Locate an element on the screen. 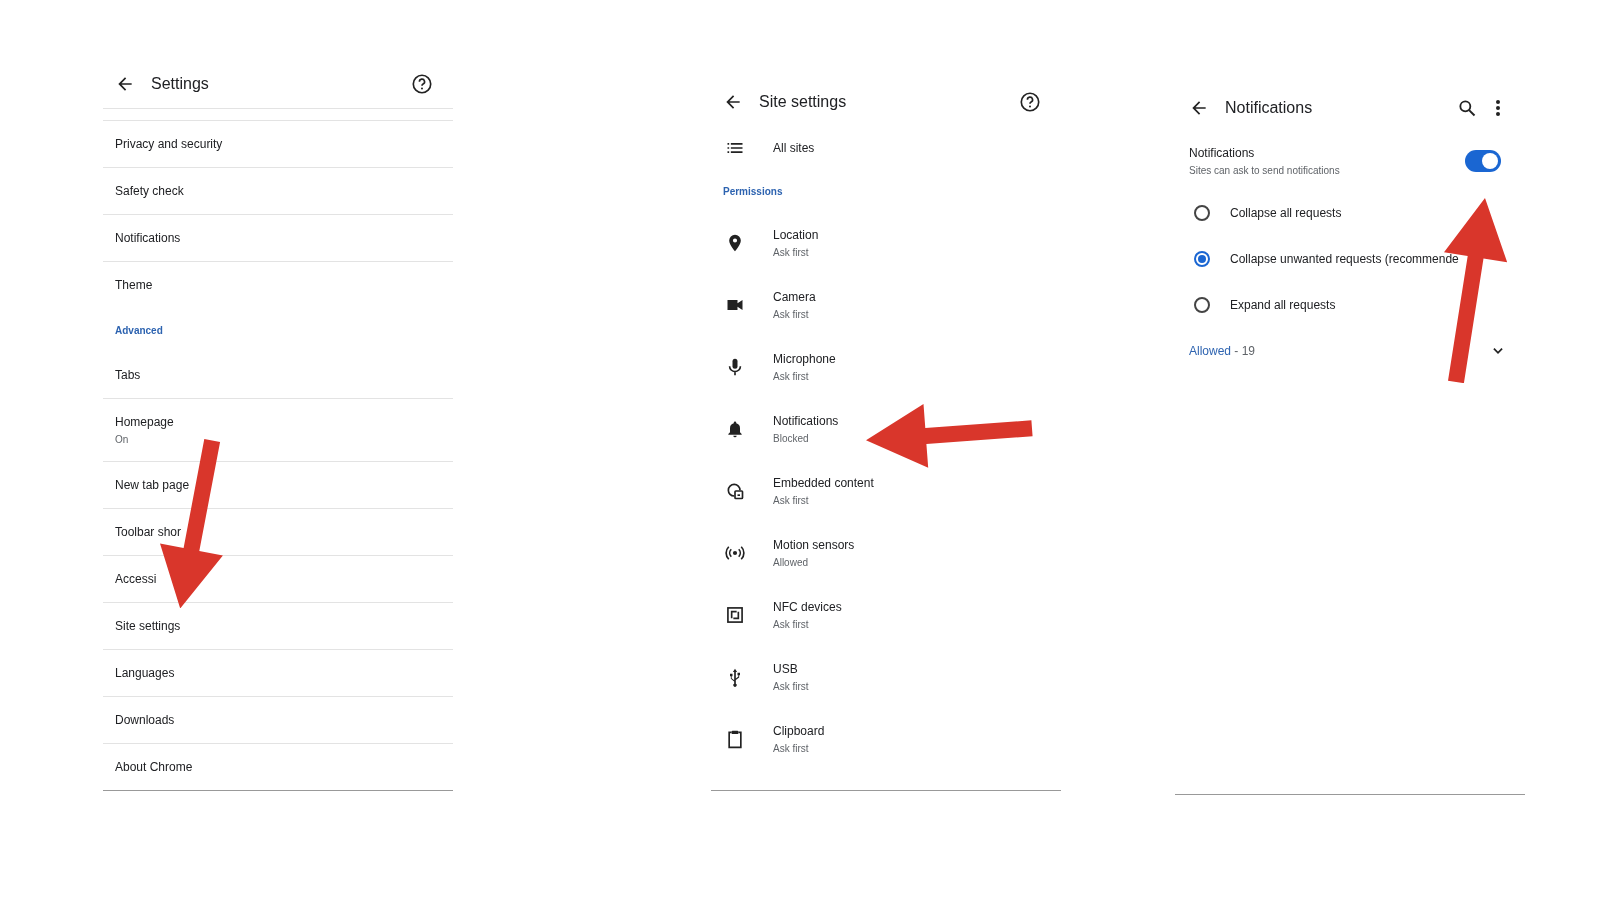  settings-item: Site settings is located at coordinates (284, 626).